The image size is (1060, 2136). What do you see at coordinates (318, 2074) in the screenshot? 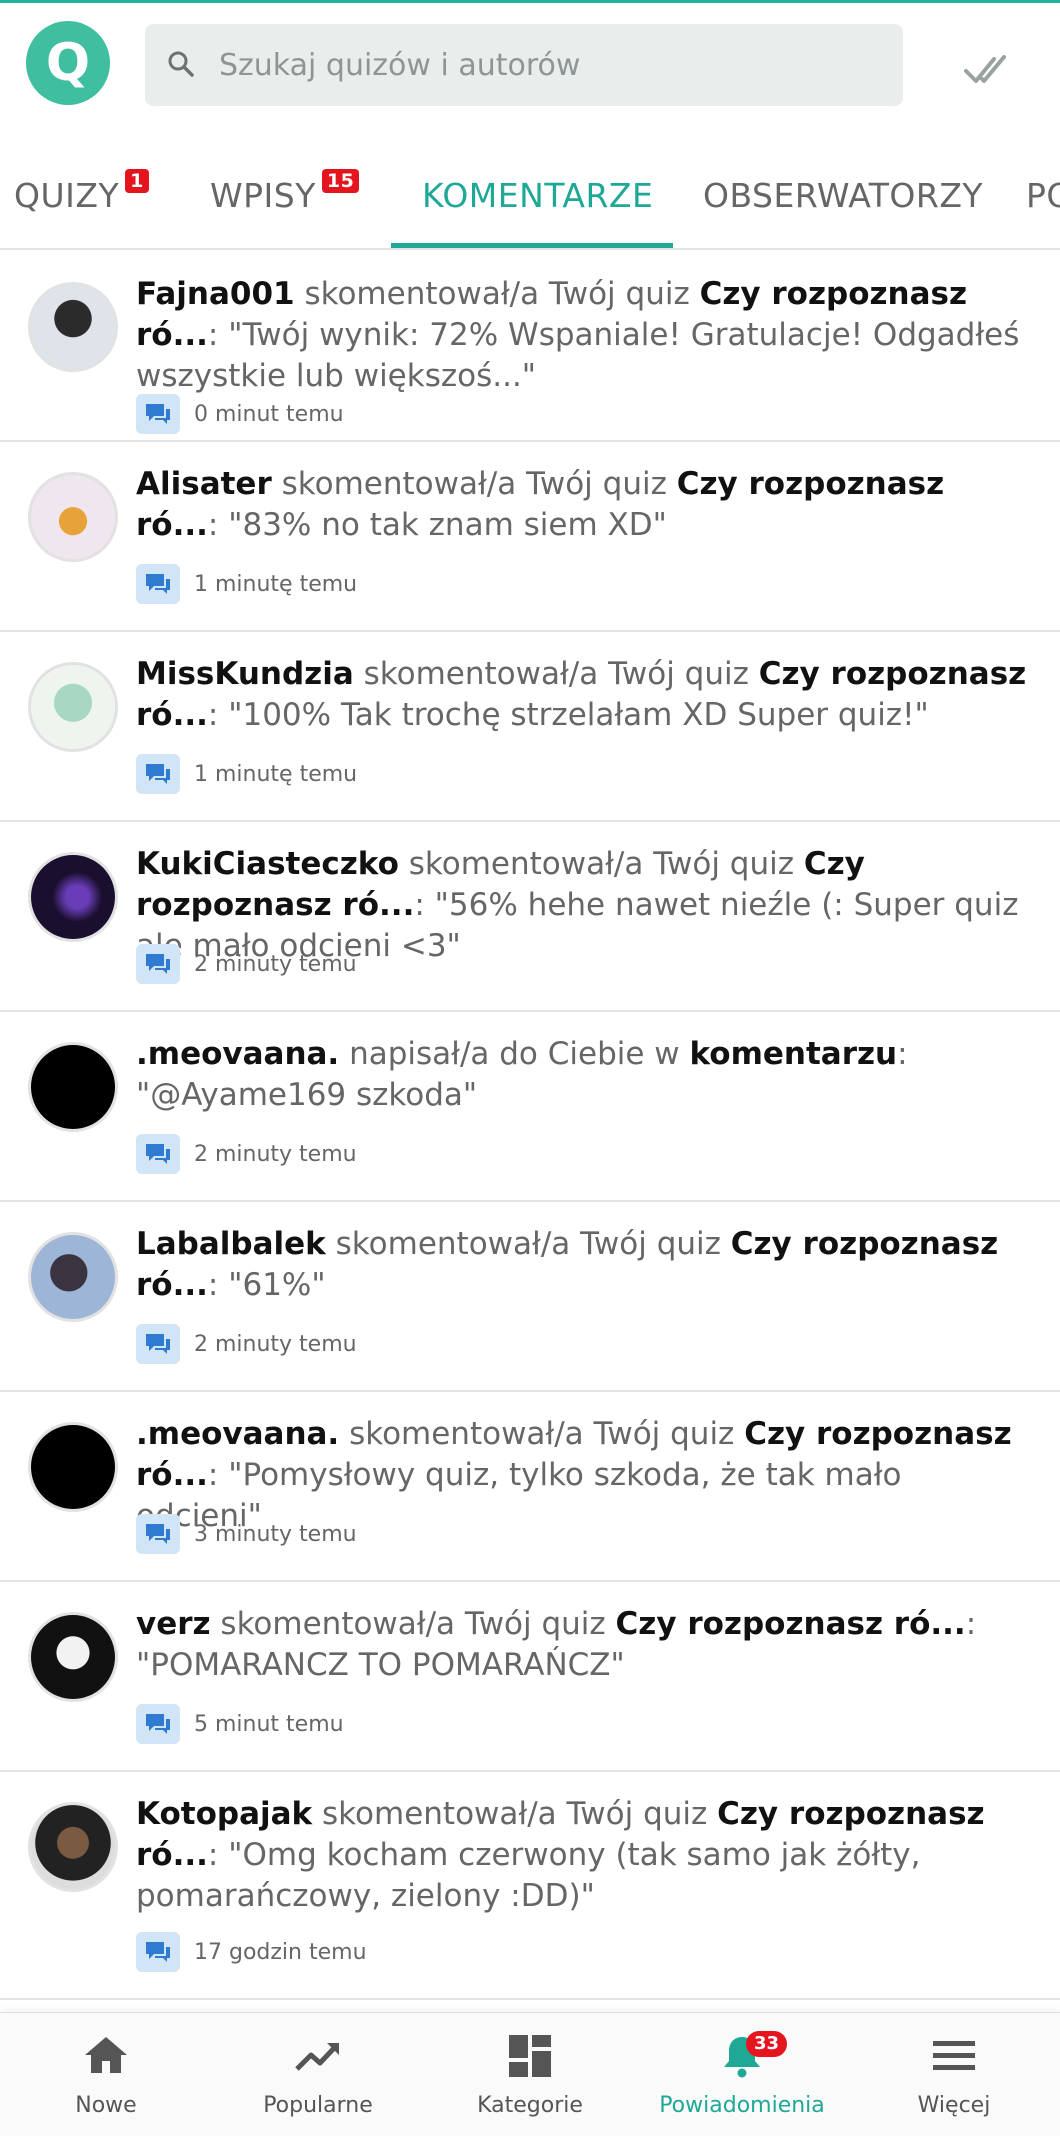
I see `nav-popularne: Popularne` at bounding box center [318, 2074].